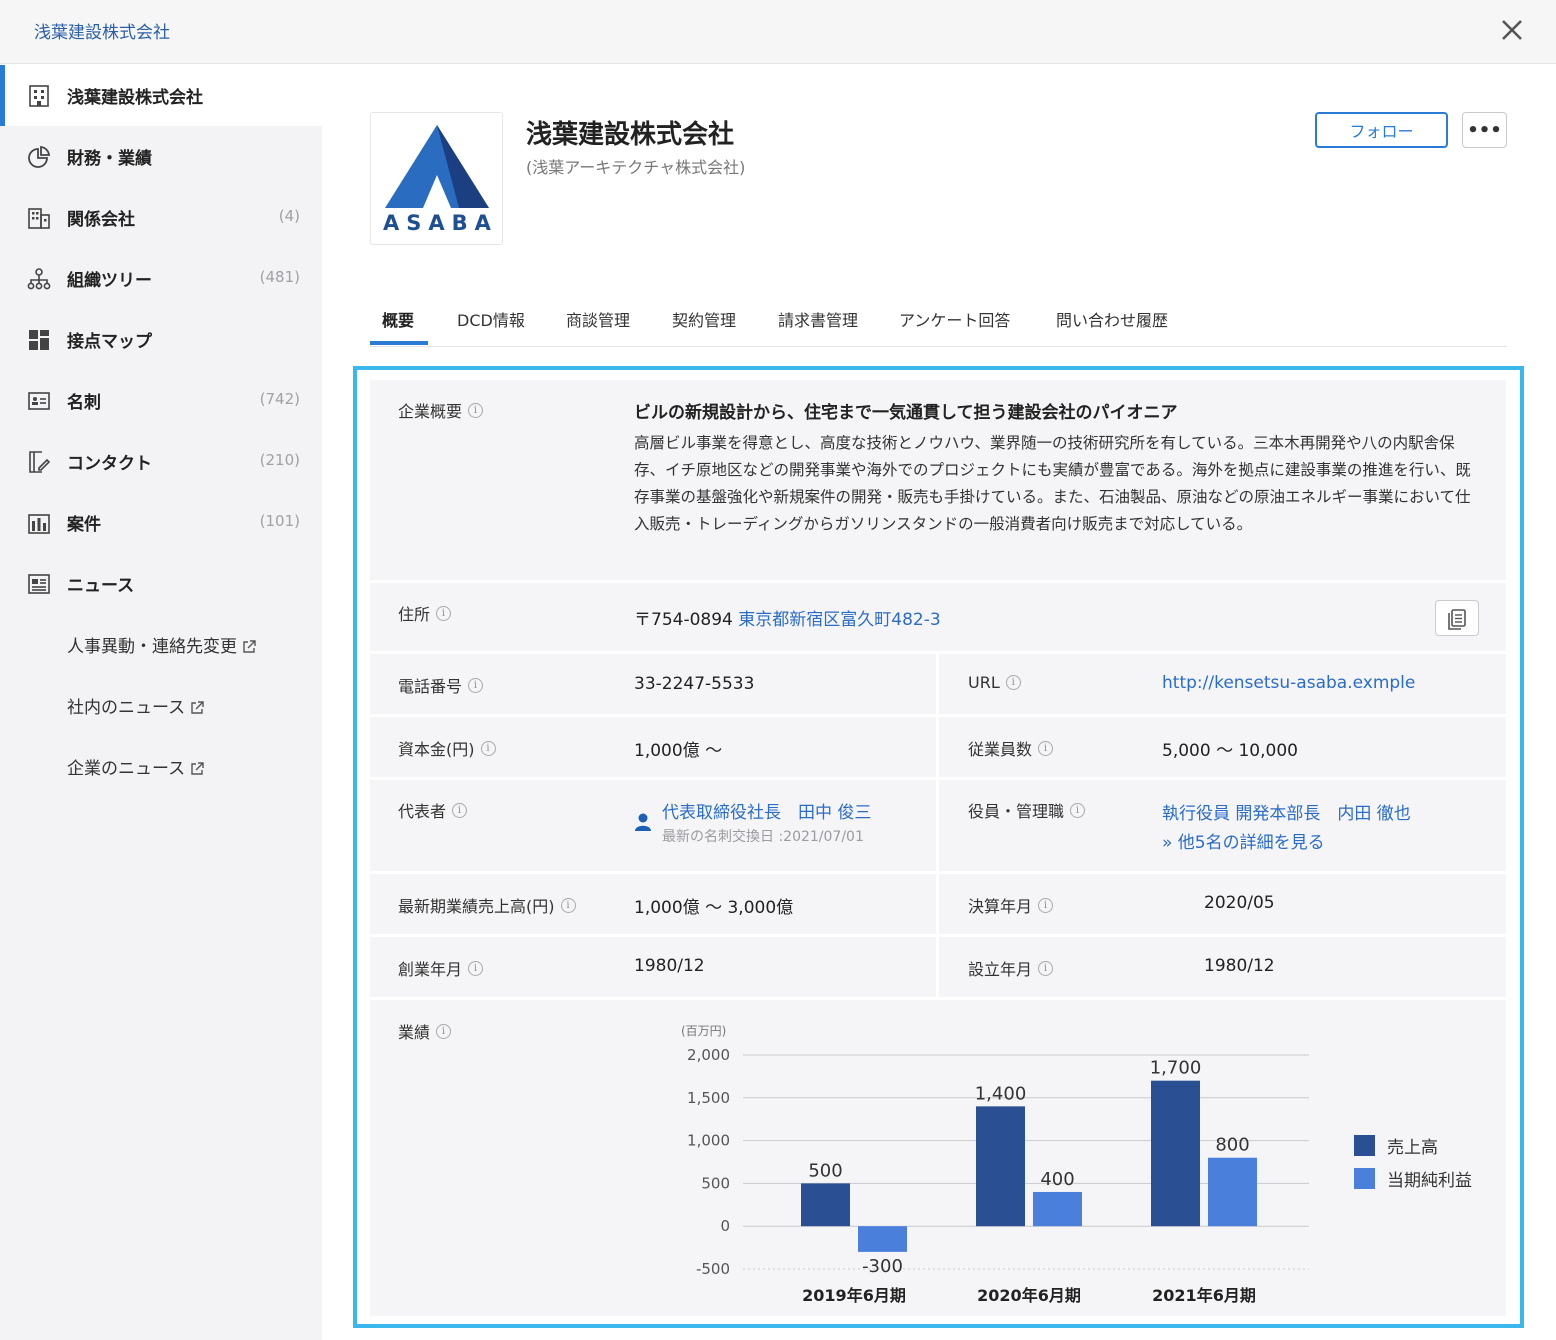 Image resolution: width=1556 pixels, height=1340 pixels. Describe the element at coordinates (636, 167) in the screenshot. I see `company-sub-name: (浅葉アーキテクチャ株式会社)` at that location.